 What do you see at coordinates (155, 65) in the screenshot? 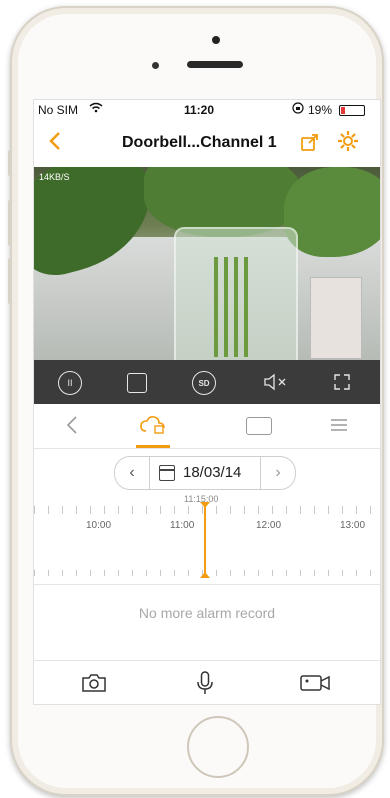
I see `proximity-sensor` at bounding box center [155, 65].